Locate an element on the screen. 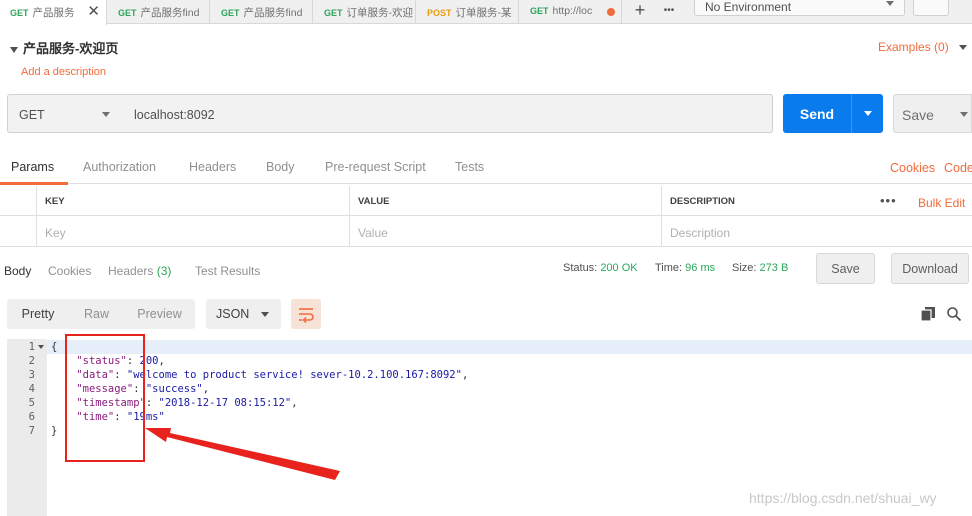 The image size is (972, 516). watermark: https://blog.csdn.net/shuai_wy is located at coordinates (843, 498).